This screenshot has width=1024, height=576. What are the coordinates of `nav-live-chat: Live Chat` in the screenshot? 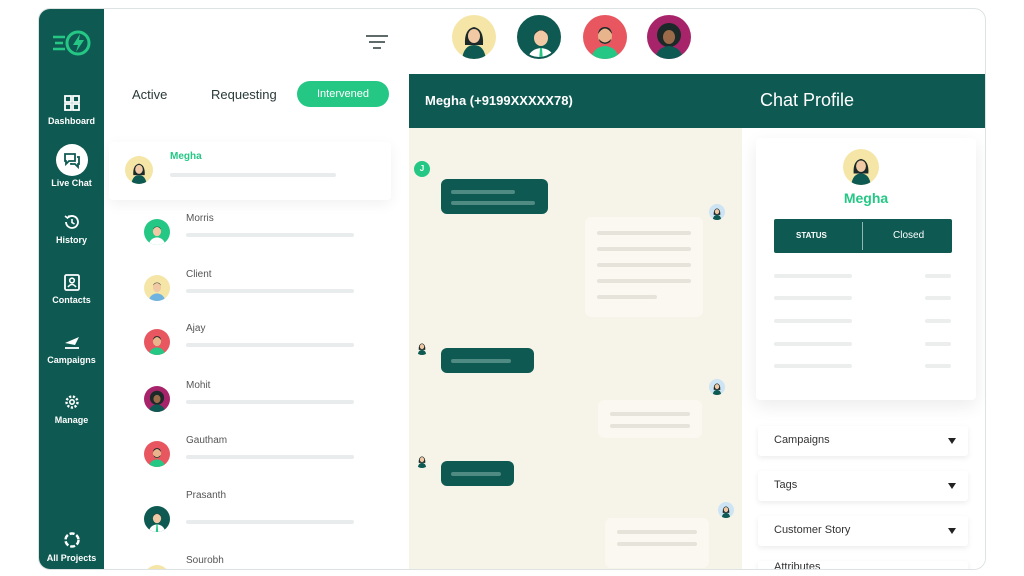 It's located at (71, 166).